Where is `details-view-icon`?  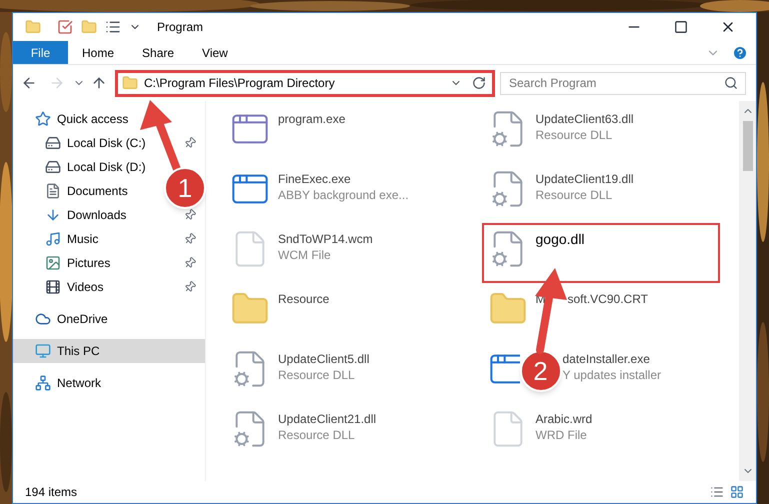
details-view-icon is located at coordinates (717, 492).